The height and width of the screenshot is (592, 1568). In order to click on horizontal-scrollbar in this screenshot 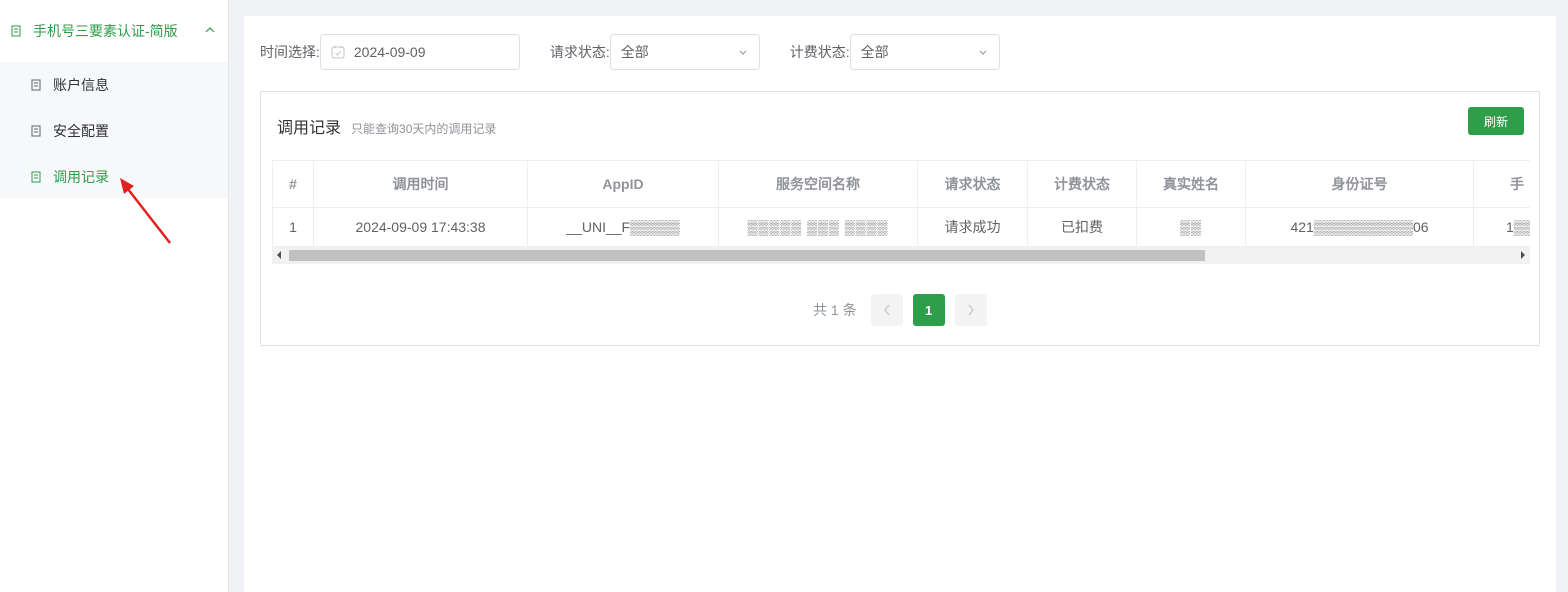, I will do `click(901, 255)`.